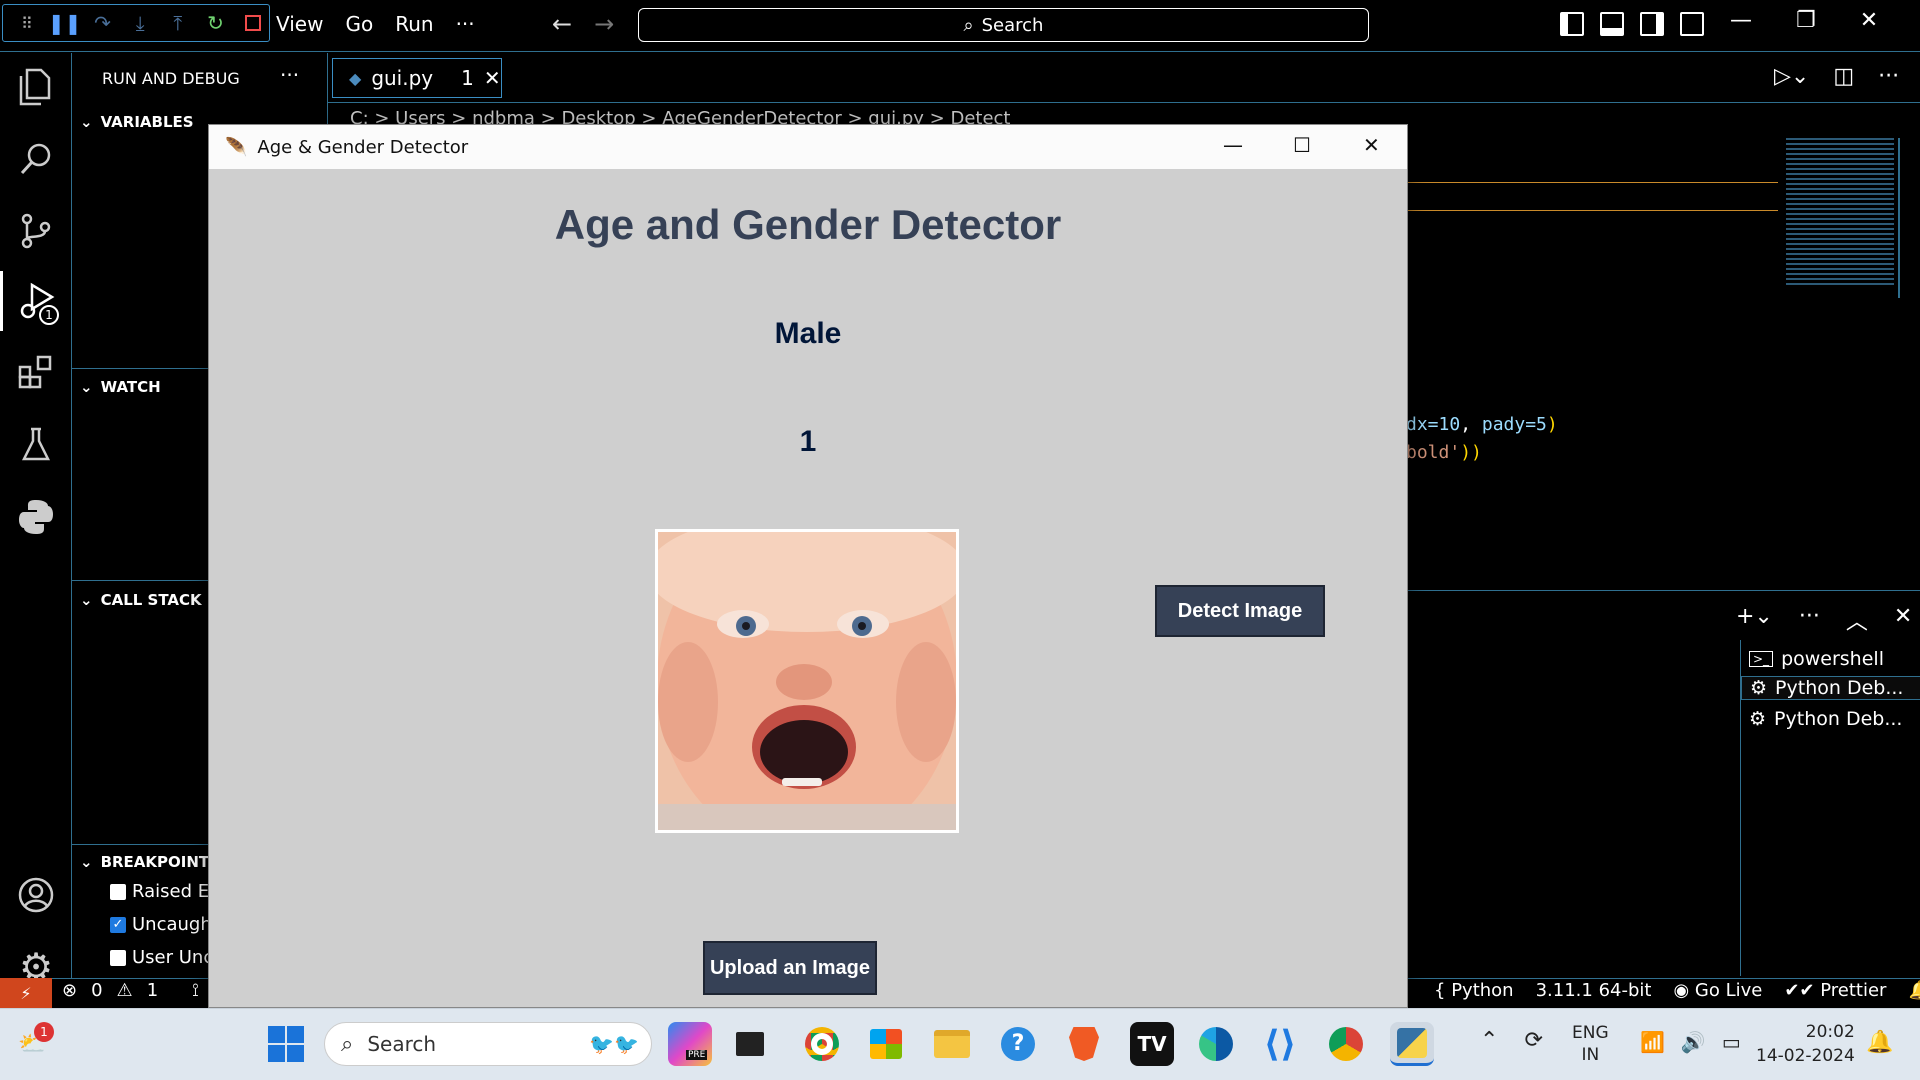  Describe the element at coordinates (1003, 25) in the screenshot. I see `command-center-search: ⌕ Search` at that location.